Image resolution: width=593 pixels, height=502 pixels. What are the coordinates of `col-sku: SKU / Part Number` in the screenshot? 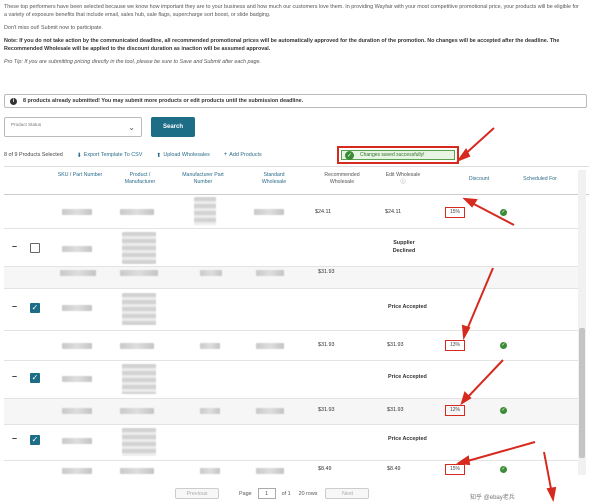 It's located at (80, 175).